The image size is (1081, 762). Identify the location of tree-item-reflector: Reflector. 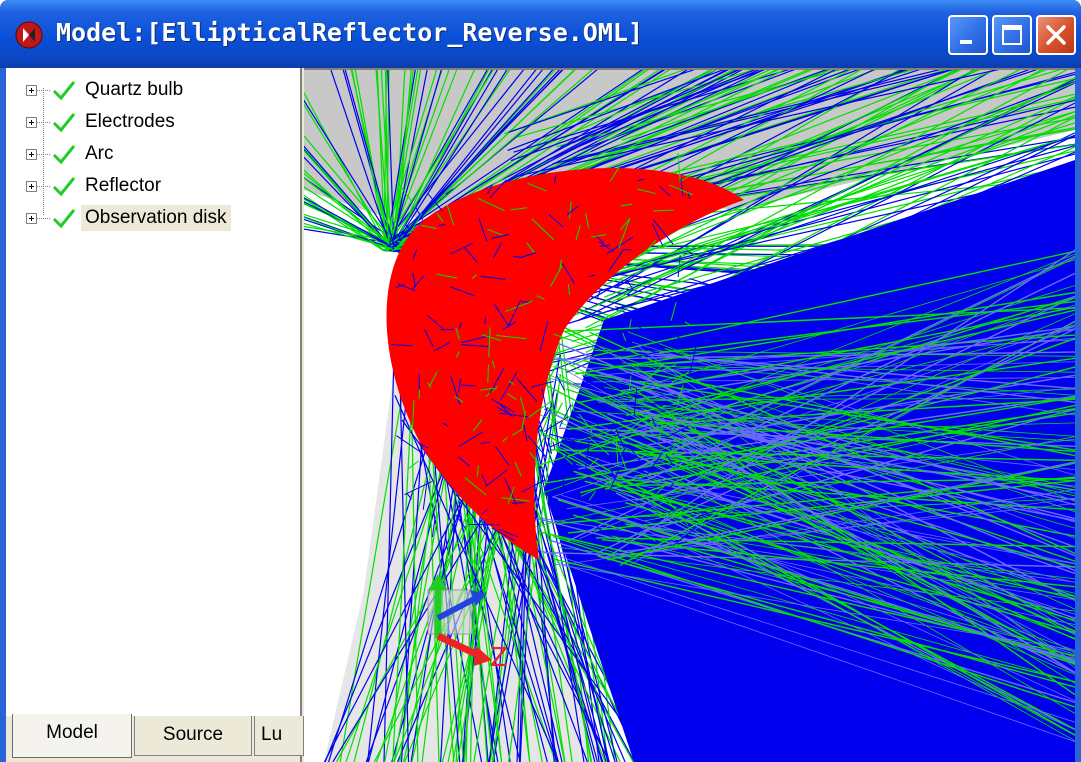
(124, 186).